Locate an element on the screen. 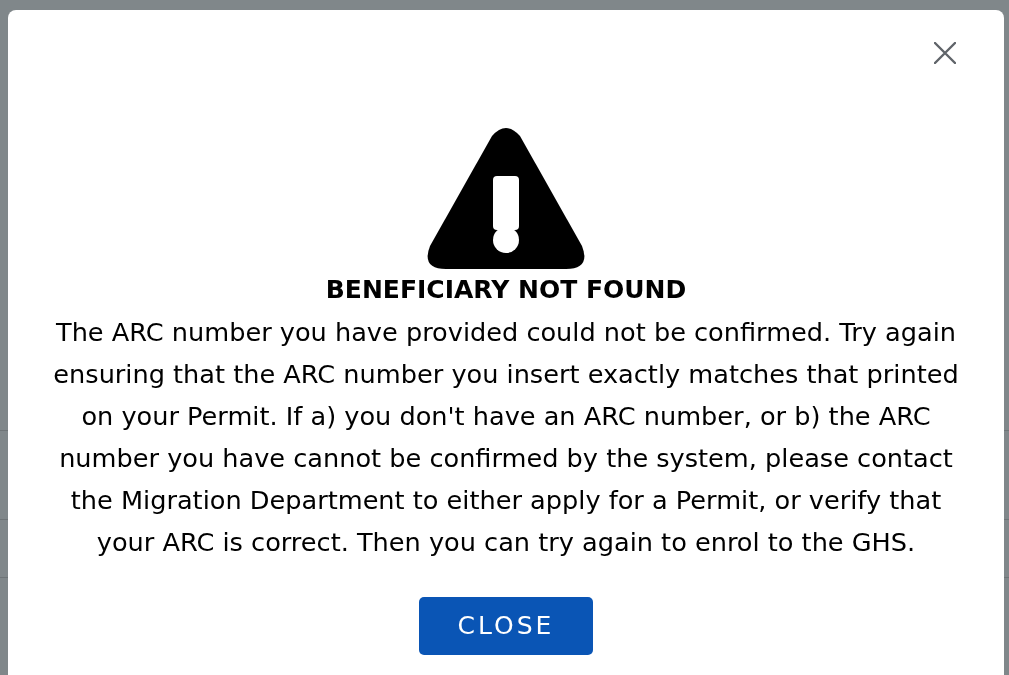 This screenshot has width=1009, height=675. warning-icon is located at coordinates (506, 198).